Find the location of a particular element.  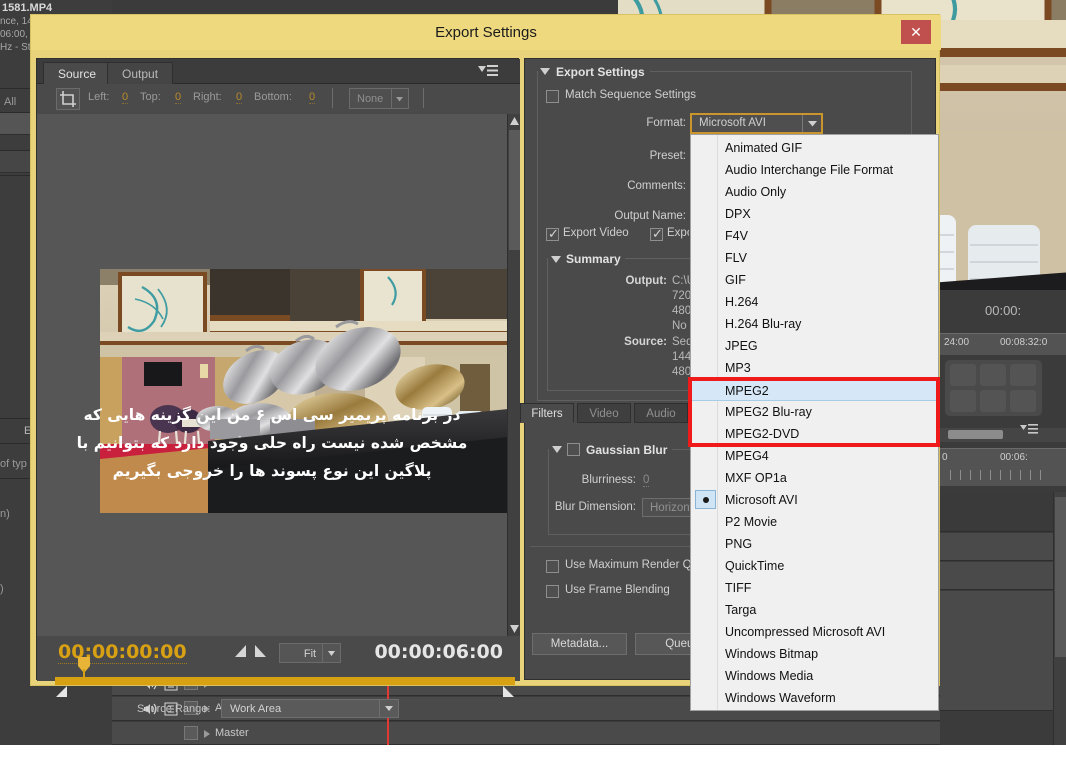

workarea-out-handle is located at coordinates (508, 691).